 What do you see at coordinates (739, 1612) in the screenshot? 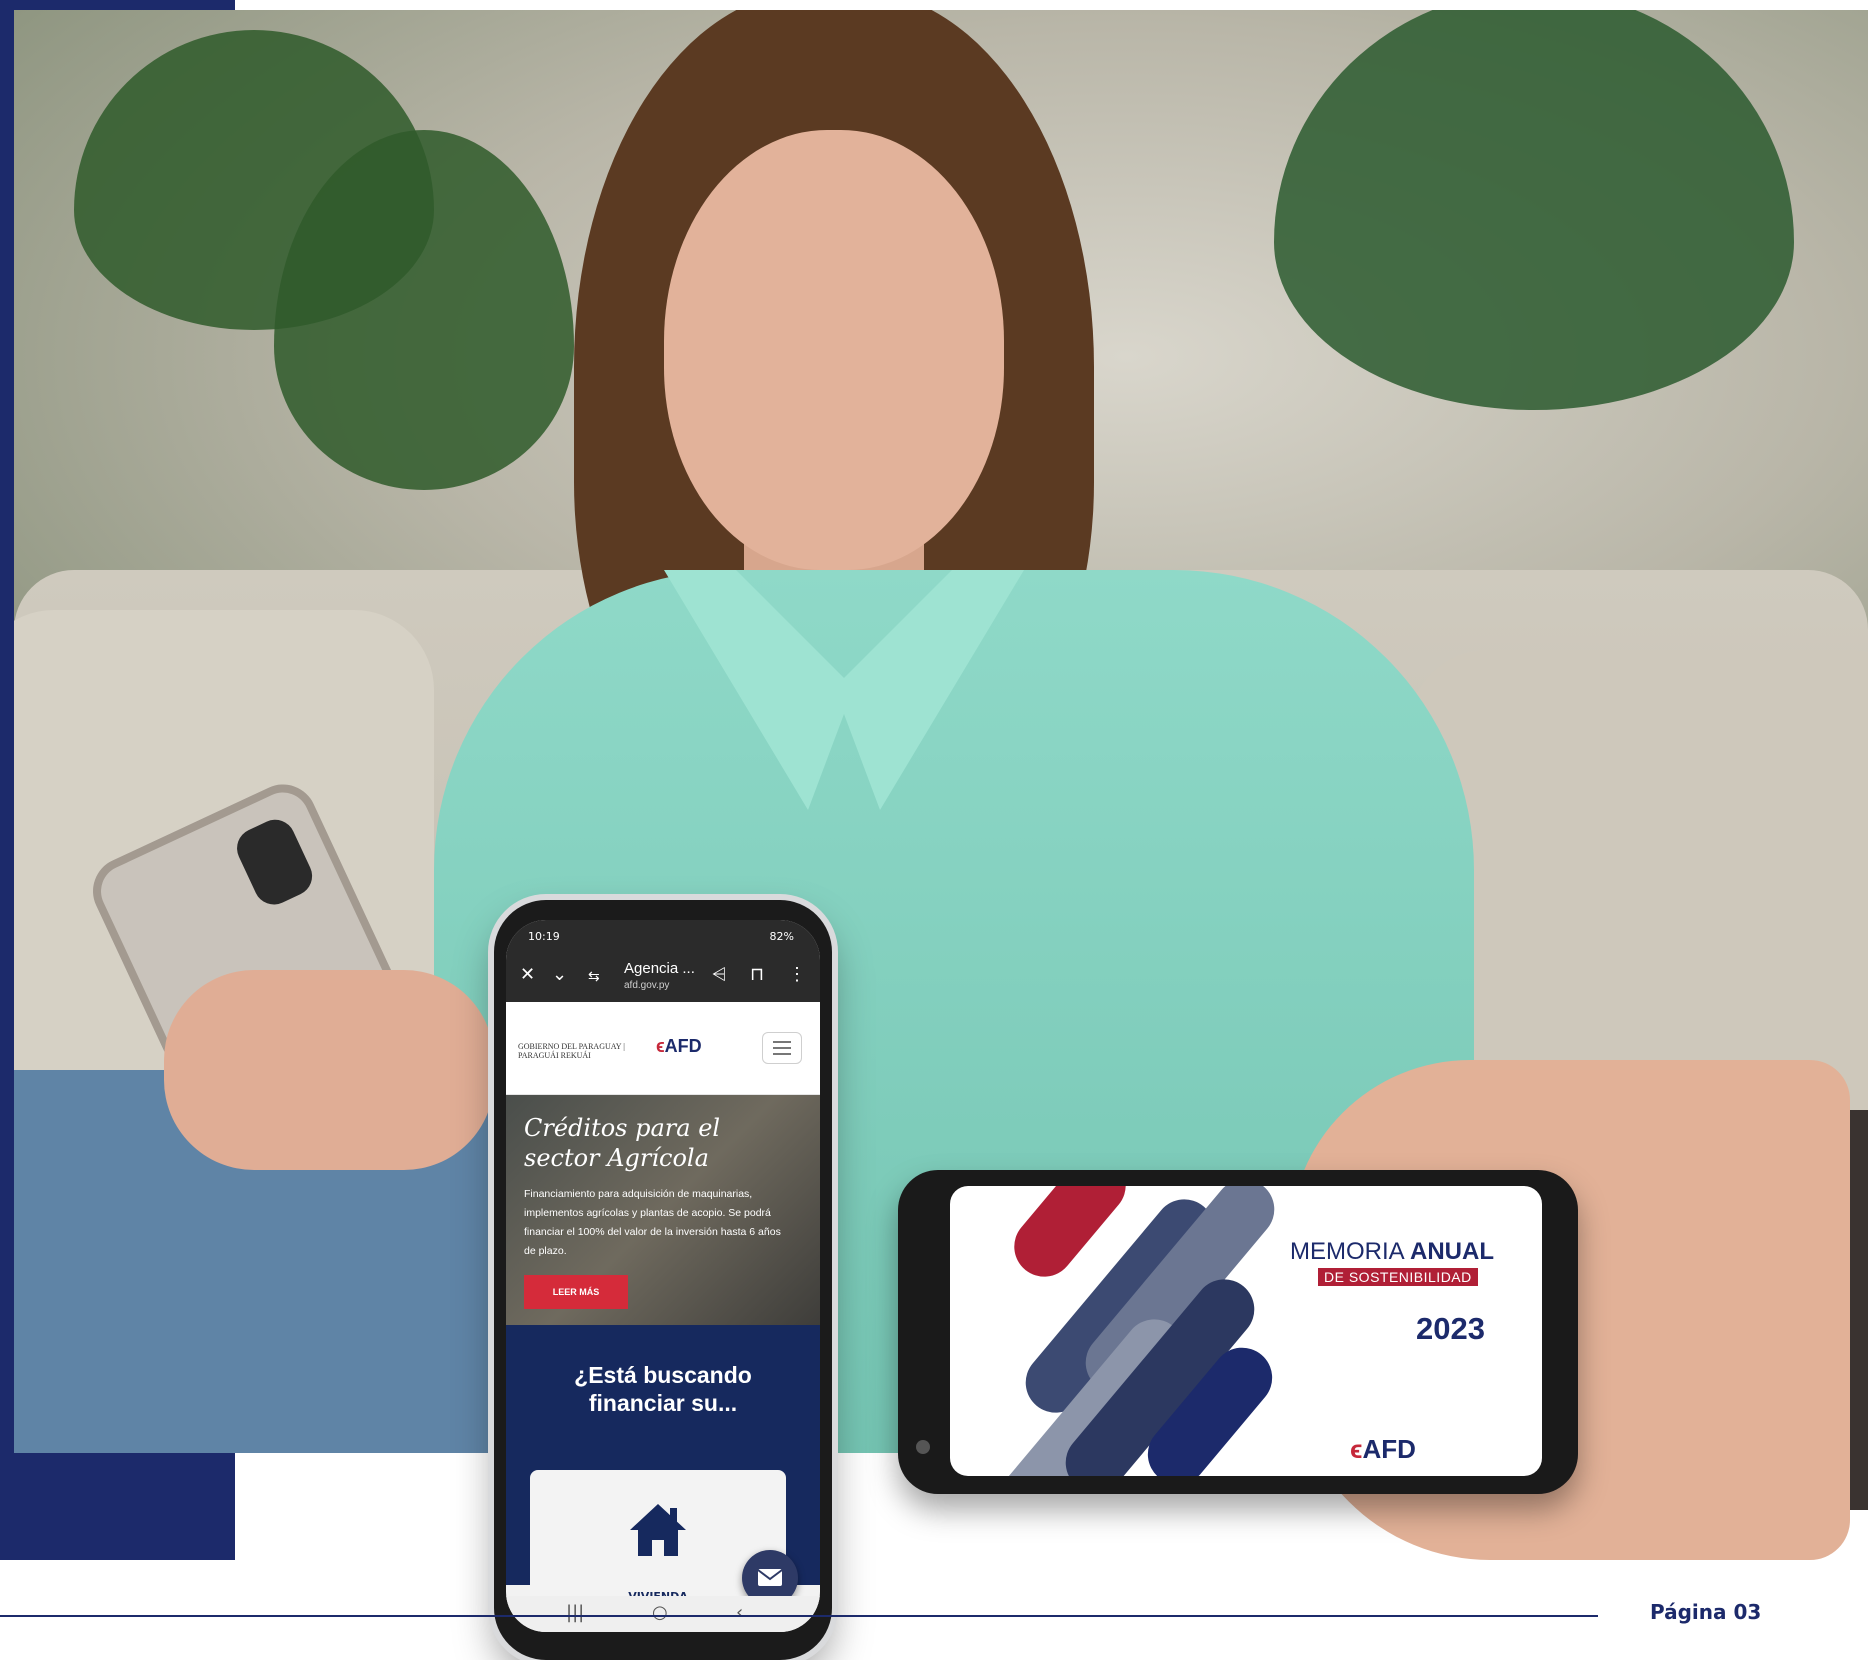
I see `back-icon: ‹` at bounding box center [739, 1612].